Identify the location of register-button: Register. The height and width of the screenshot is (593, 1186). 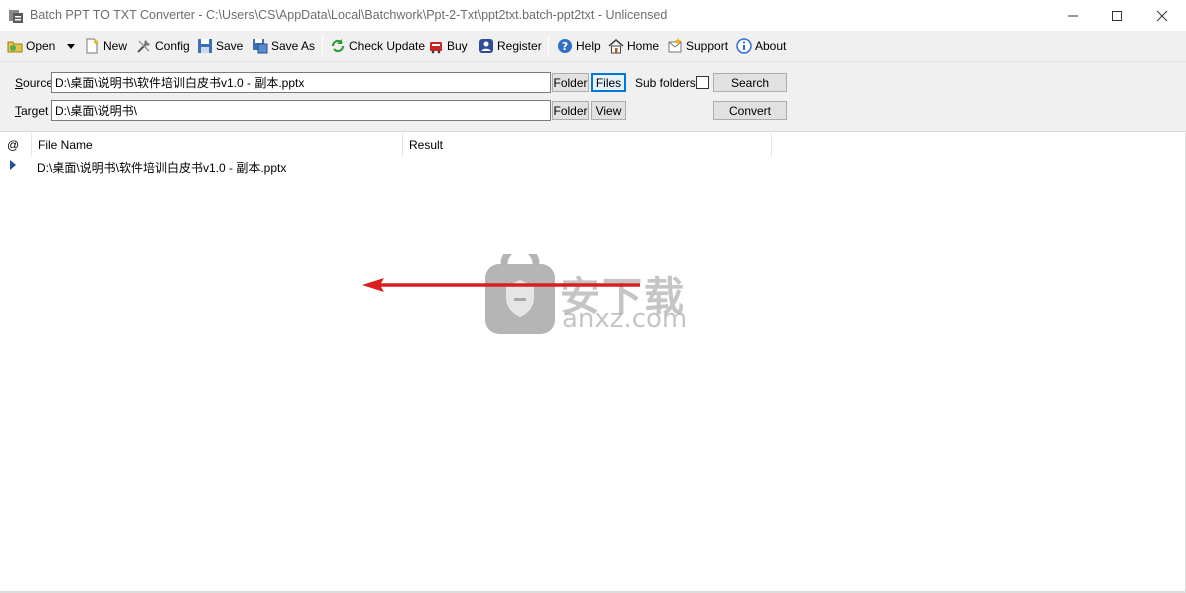
(510, 46).